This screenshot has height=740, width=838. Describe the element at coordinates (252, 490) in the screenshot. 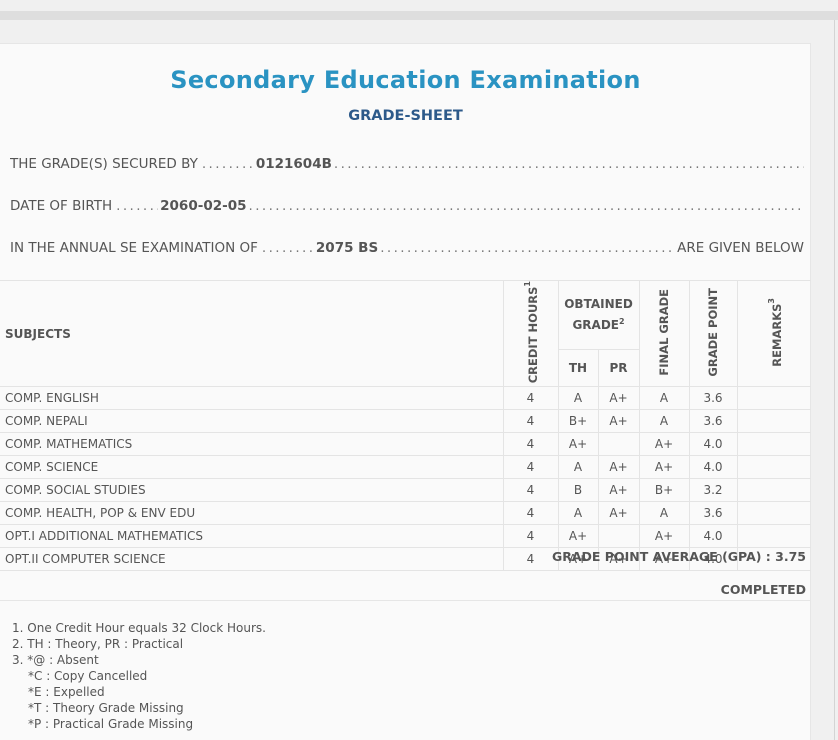

I see `subject-cell: COMP. SOCIAL STUDIES` at that location.